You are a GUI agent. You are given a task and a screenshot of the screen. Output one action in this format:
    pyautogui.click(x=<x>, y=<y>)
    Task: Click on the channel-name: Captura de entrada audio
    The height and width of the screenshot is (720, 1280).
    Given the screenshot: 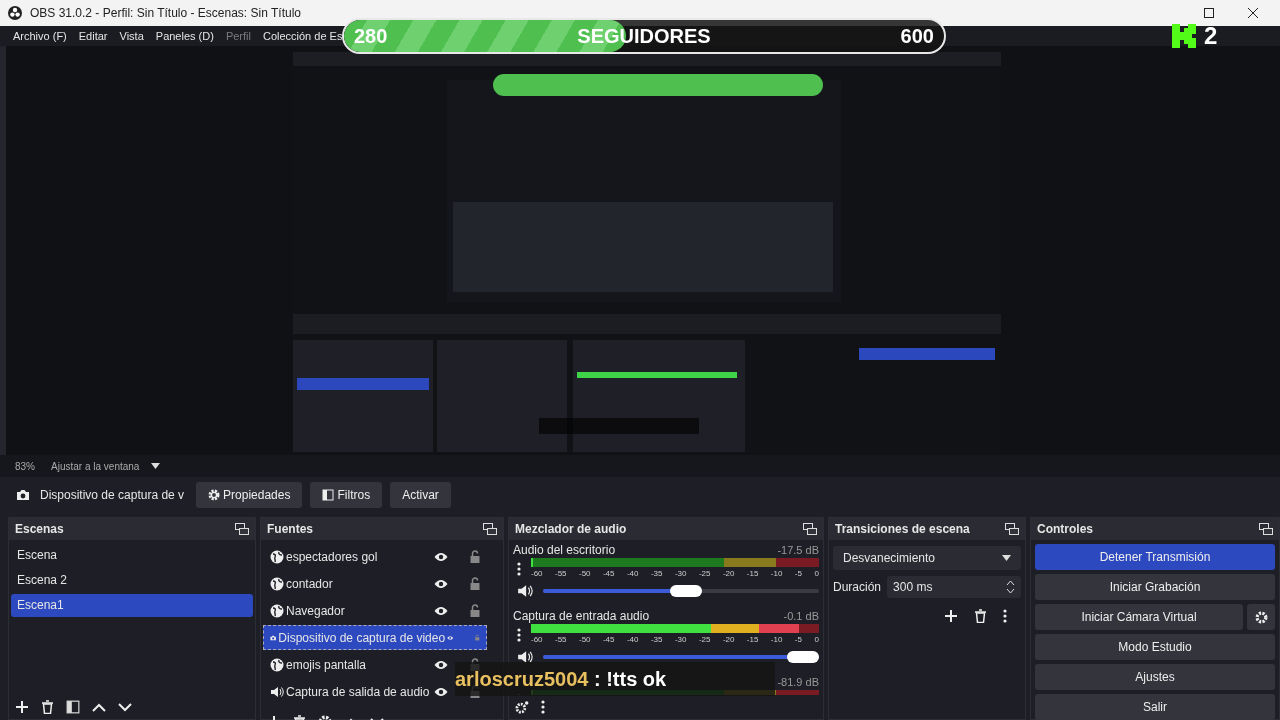 What is the action you would take?
    pyautogui.click(x=581, y=616)
    